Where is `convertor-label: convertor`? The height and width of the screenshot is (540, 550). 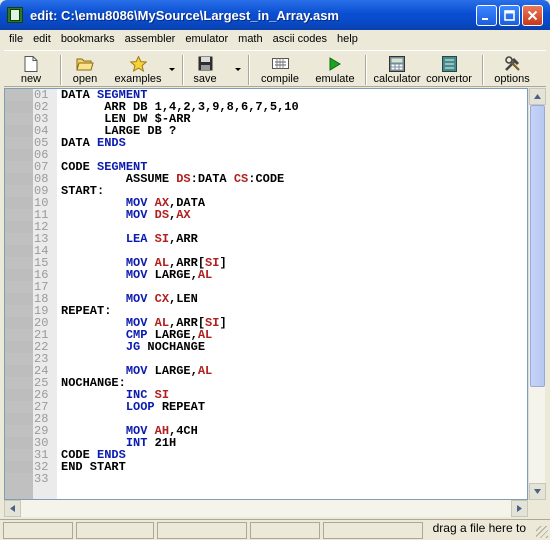 convertor-label: convertor is located at coordinates (449, 79).